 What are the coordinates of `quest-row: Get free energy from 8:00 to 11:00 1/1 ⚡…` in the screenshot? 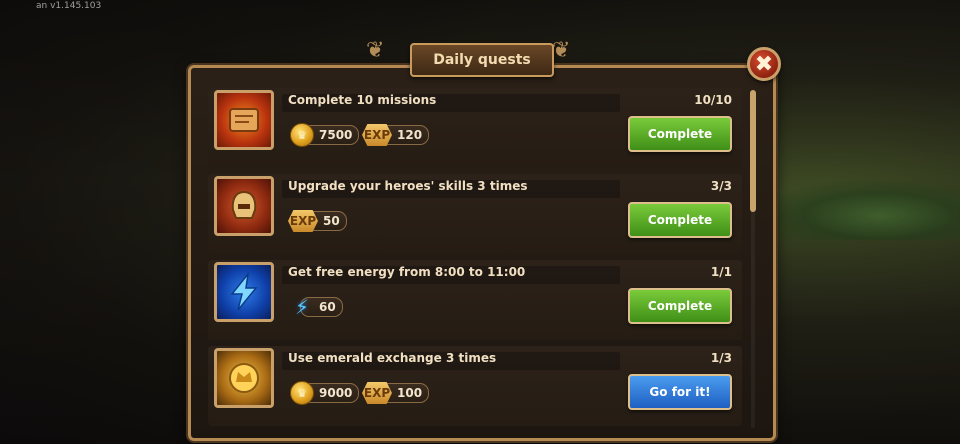 It's located at (475, 300).